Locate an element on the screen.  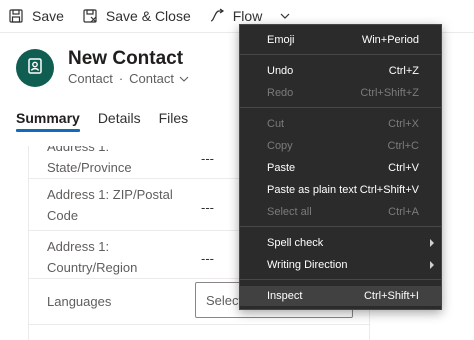
menu-item-shortcut: Win+Period is located at coordinates (390, 40).